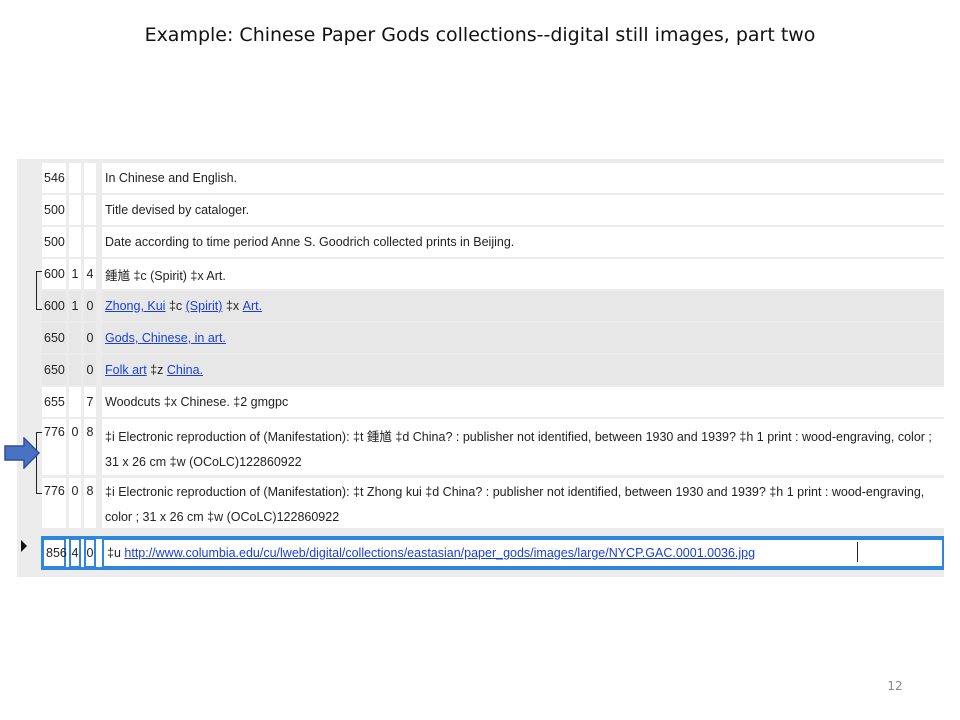  What do you see at coordinates (523, 274) in the screenshot?
I see `field-cell: 鍾馗 ‡c (Spirit) ‡x Art.` at bounding box center [523, 274].